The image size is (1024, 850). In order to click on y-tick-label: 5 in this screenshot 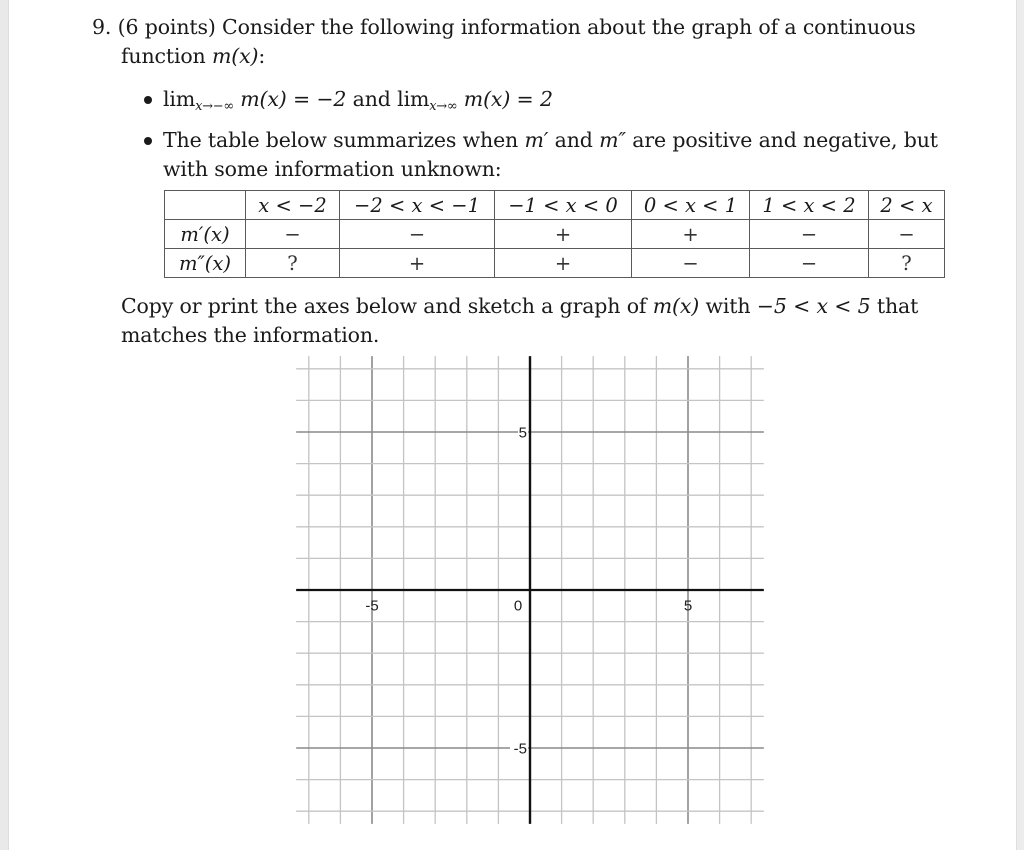, I will do `click(523, 433)`.